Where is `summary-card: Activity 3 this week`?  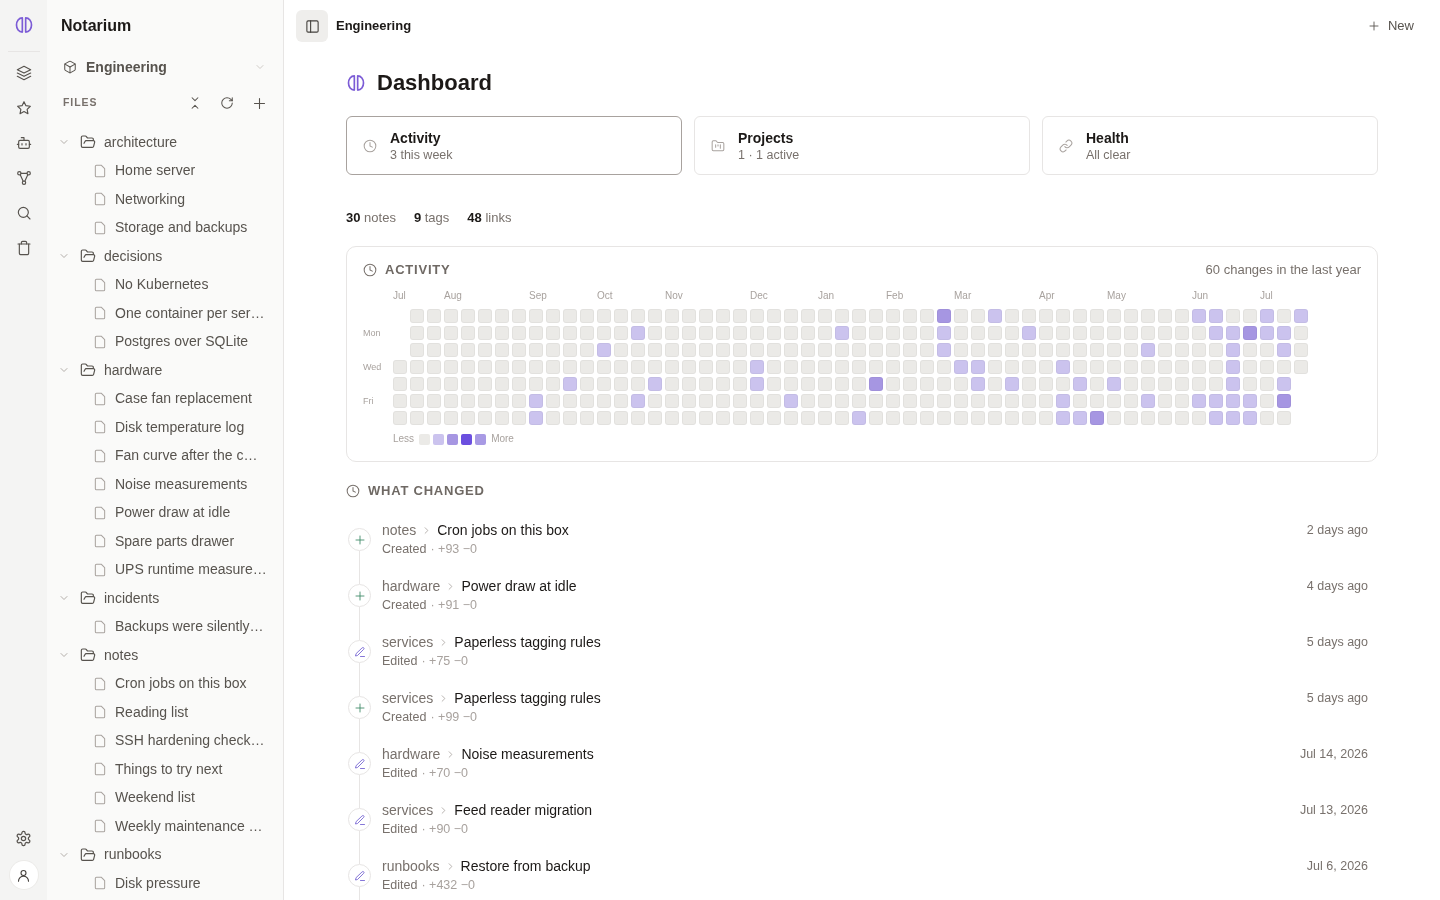
summary-card: Activity 3 this week is located at coordinates (514, 145).